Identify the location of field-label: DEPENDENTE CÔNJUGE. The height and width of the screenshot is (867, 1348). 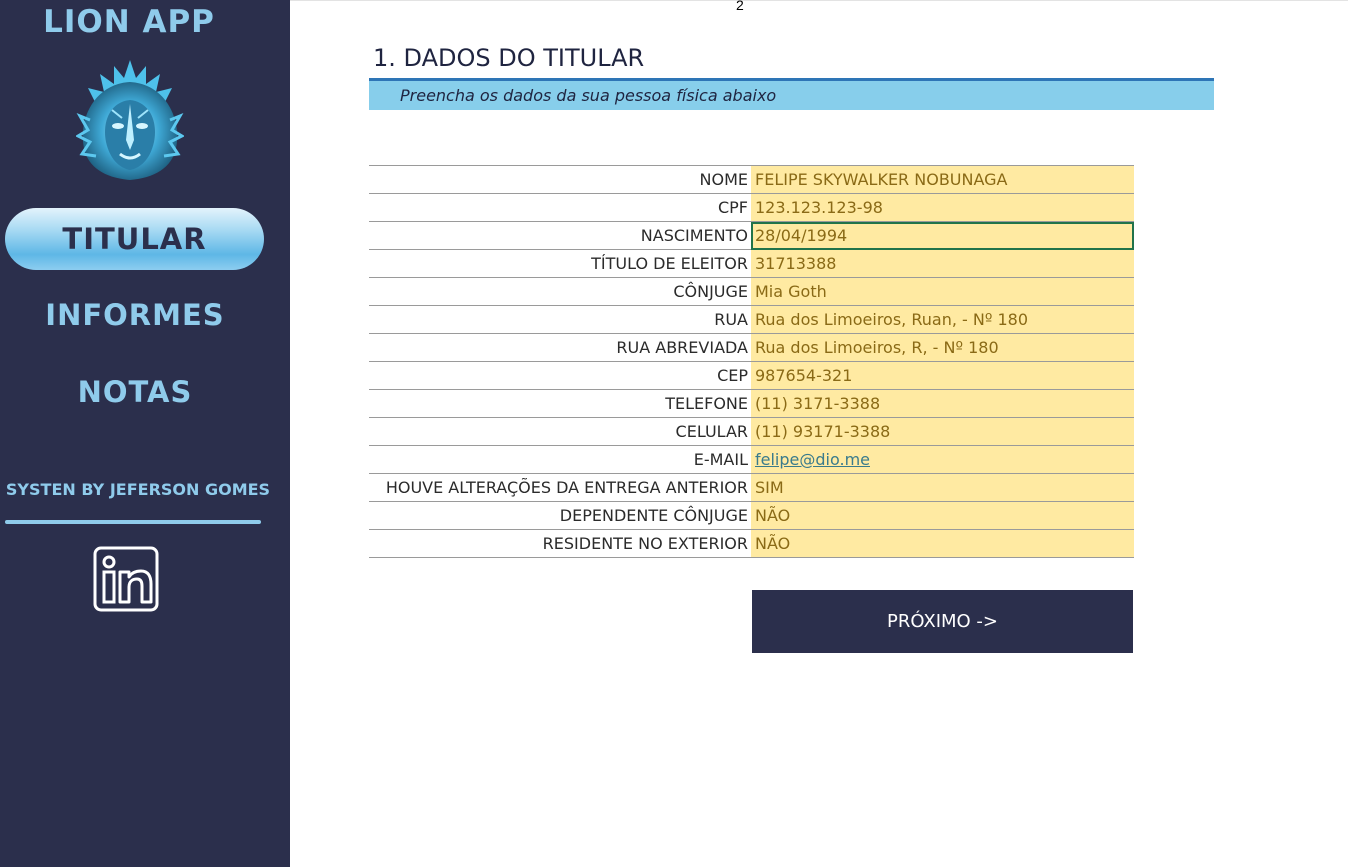
(560, 515).